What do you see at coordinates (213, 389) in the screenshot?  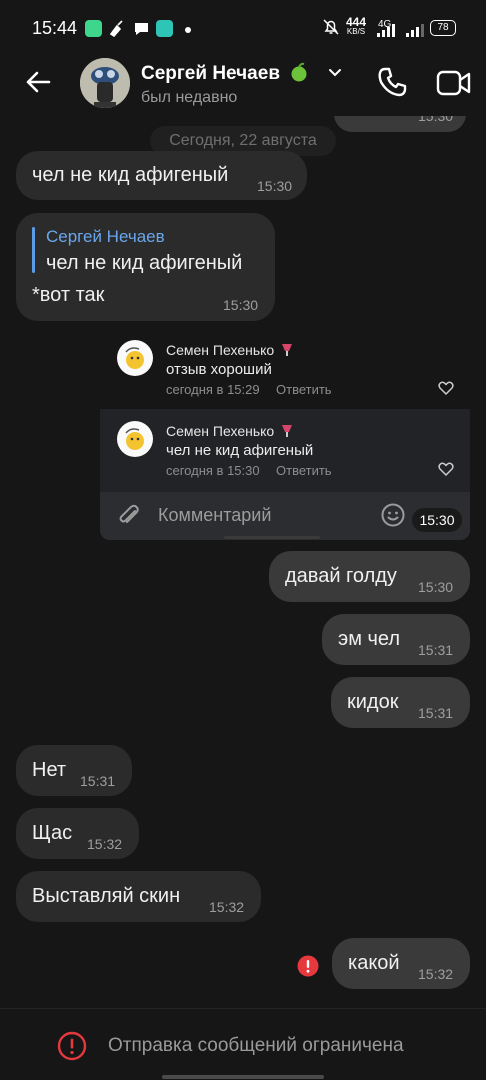 I see `comment-timestamp: сегодня в 15:29` at bounding box center [213, 389].